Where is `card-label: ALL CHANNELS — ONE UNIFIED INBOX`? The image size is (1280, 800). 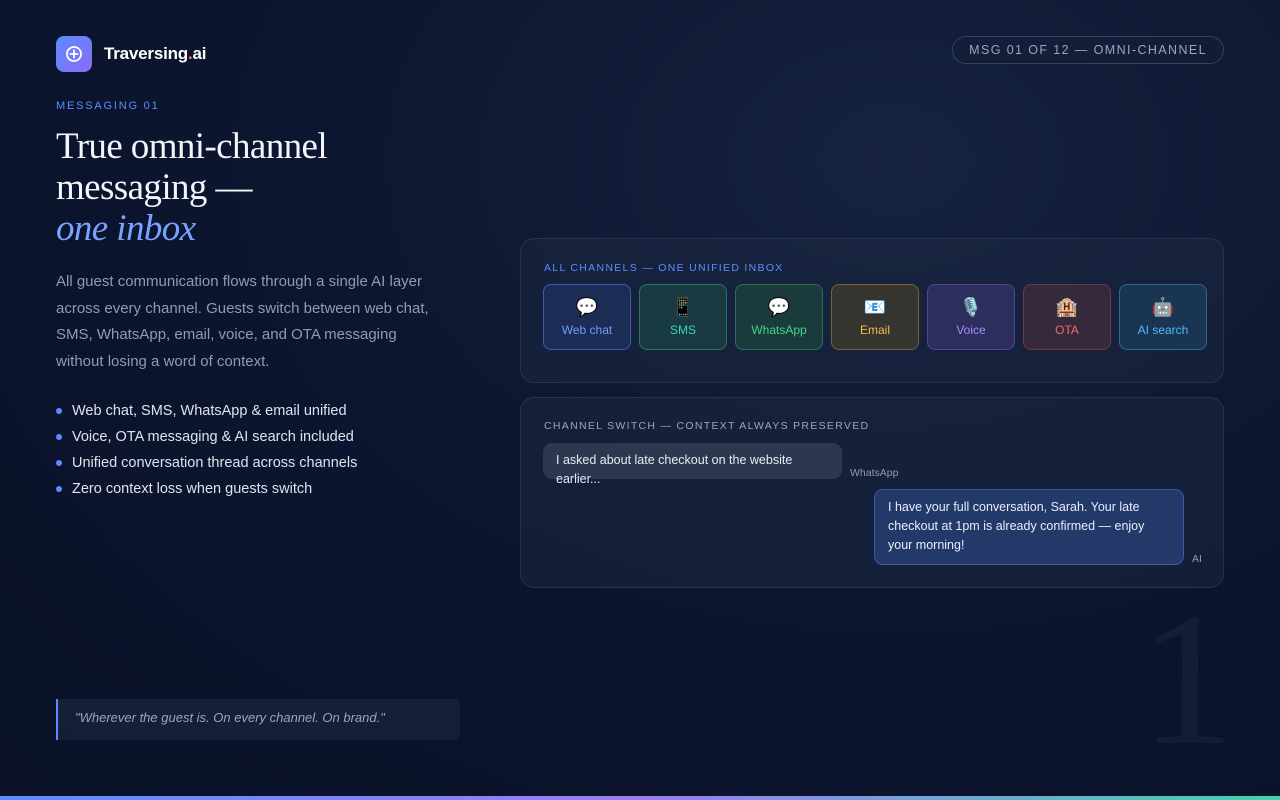 card-label: ALL CHANNELS — ONE UNIFIED INBOX is located at coordinates (664, 268).